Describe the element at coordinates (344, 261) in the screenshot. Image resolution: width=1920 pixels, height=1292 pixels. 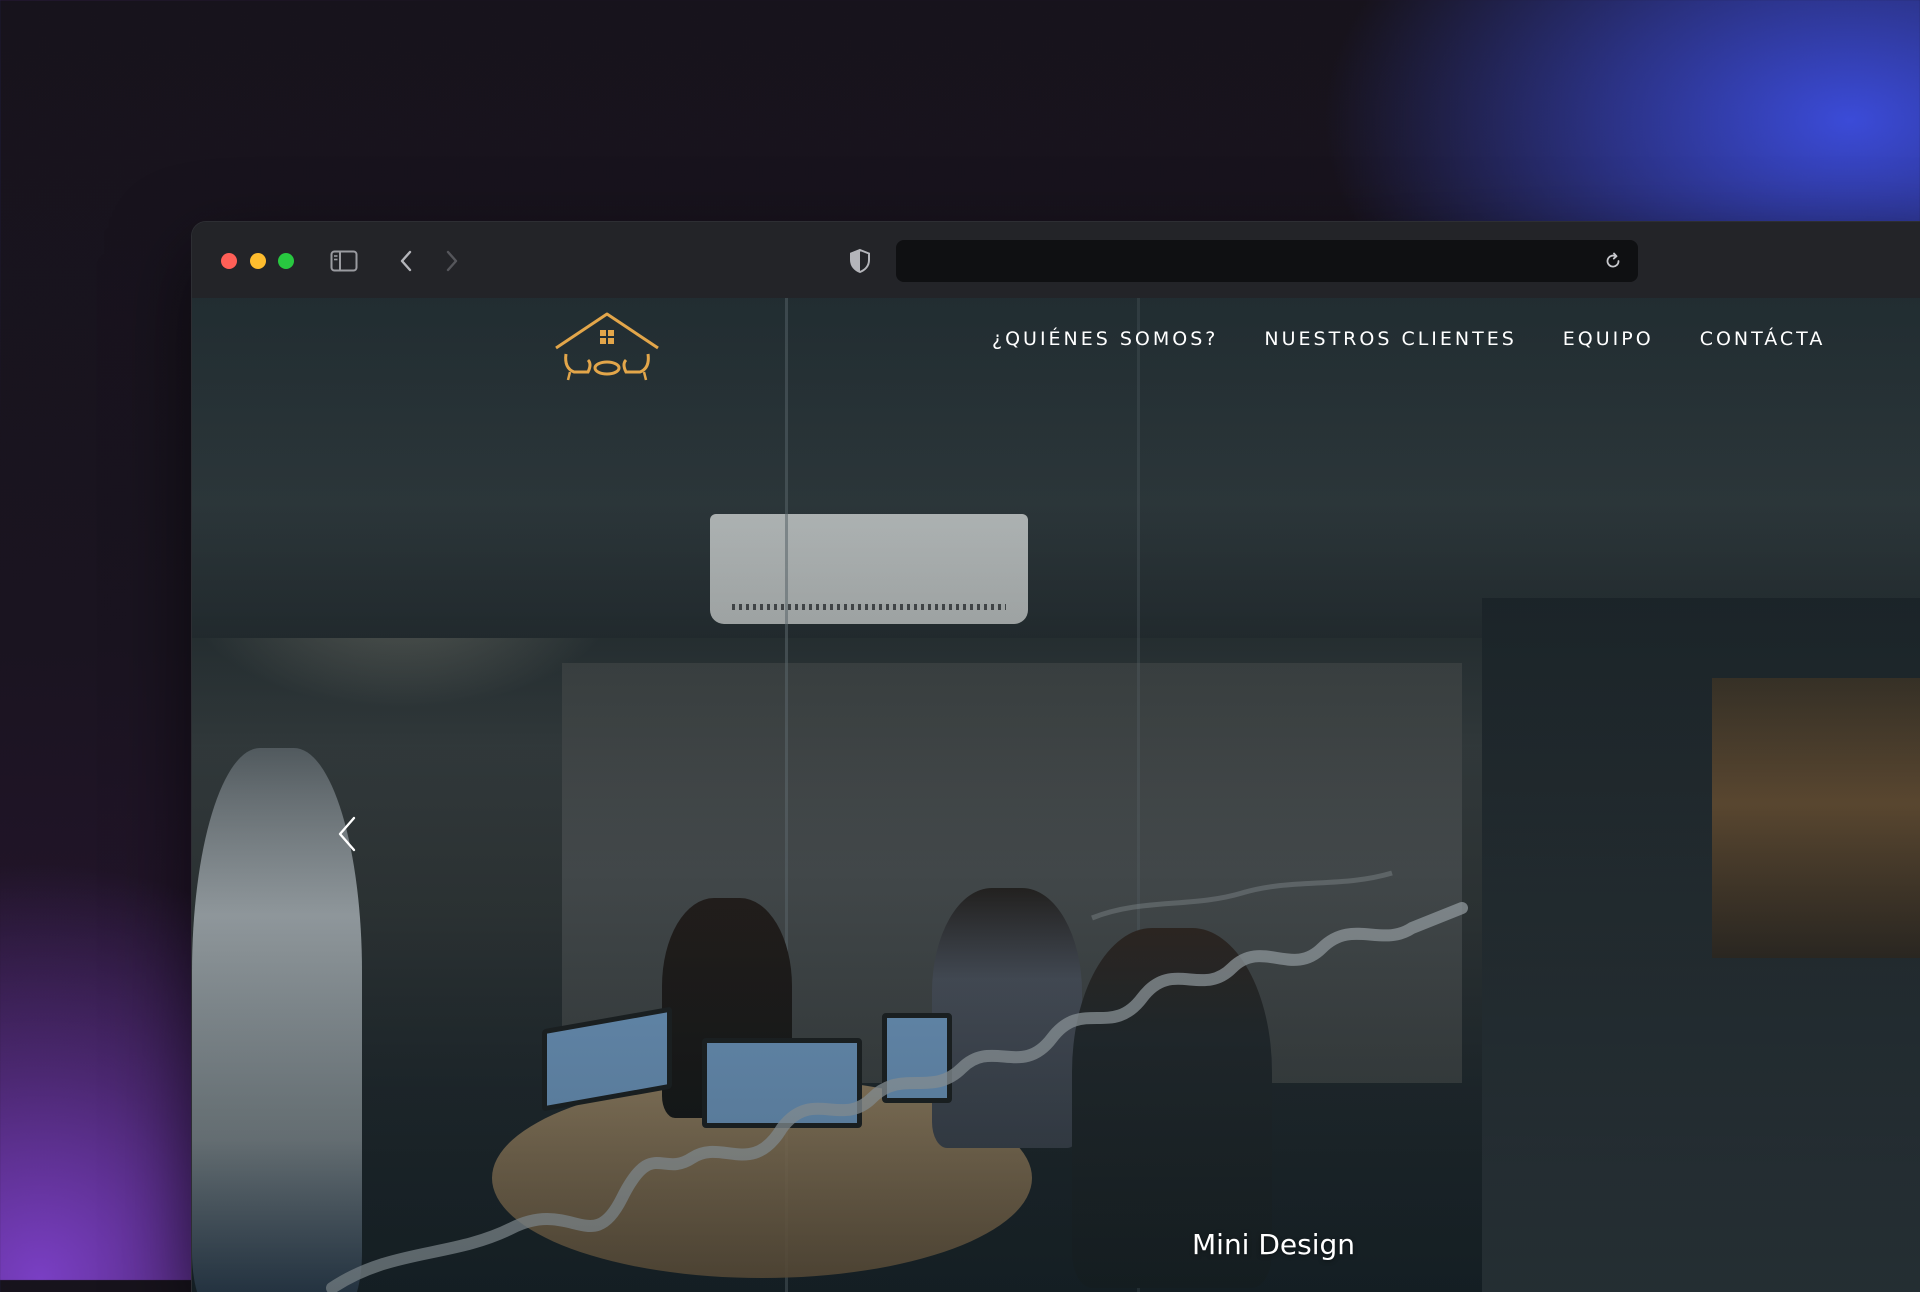
I see `sidebar-icon` at that location.